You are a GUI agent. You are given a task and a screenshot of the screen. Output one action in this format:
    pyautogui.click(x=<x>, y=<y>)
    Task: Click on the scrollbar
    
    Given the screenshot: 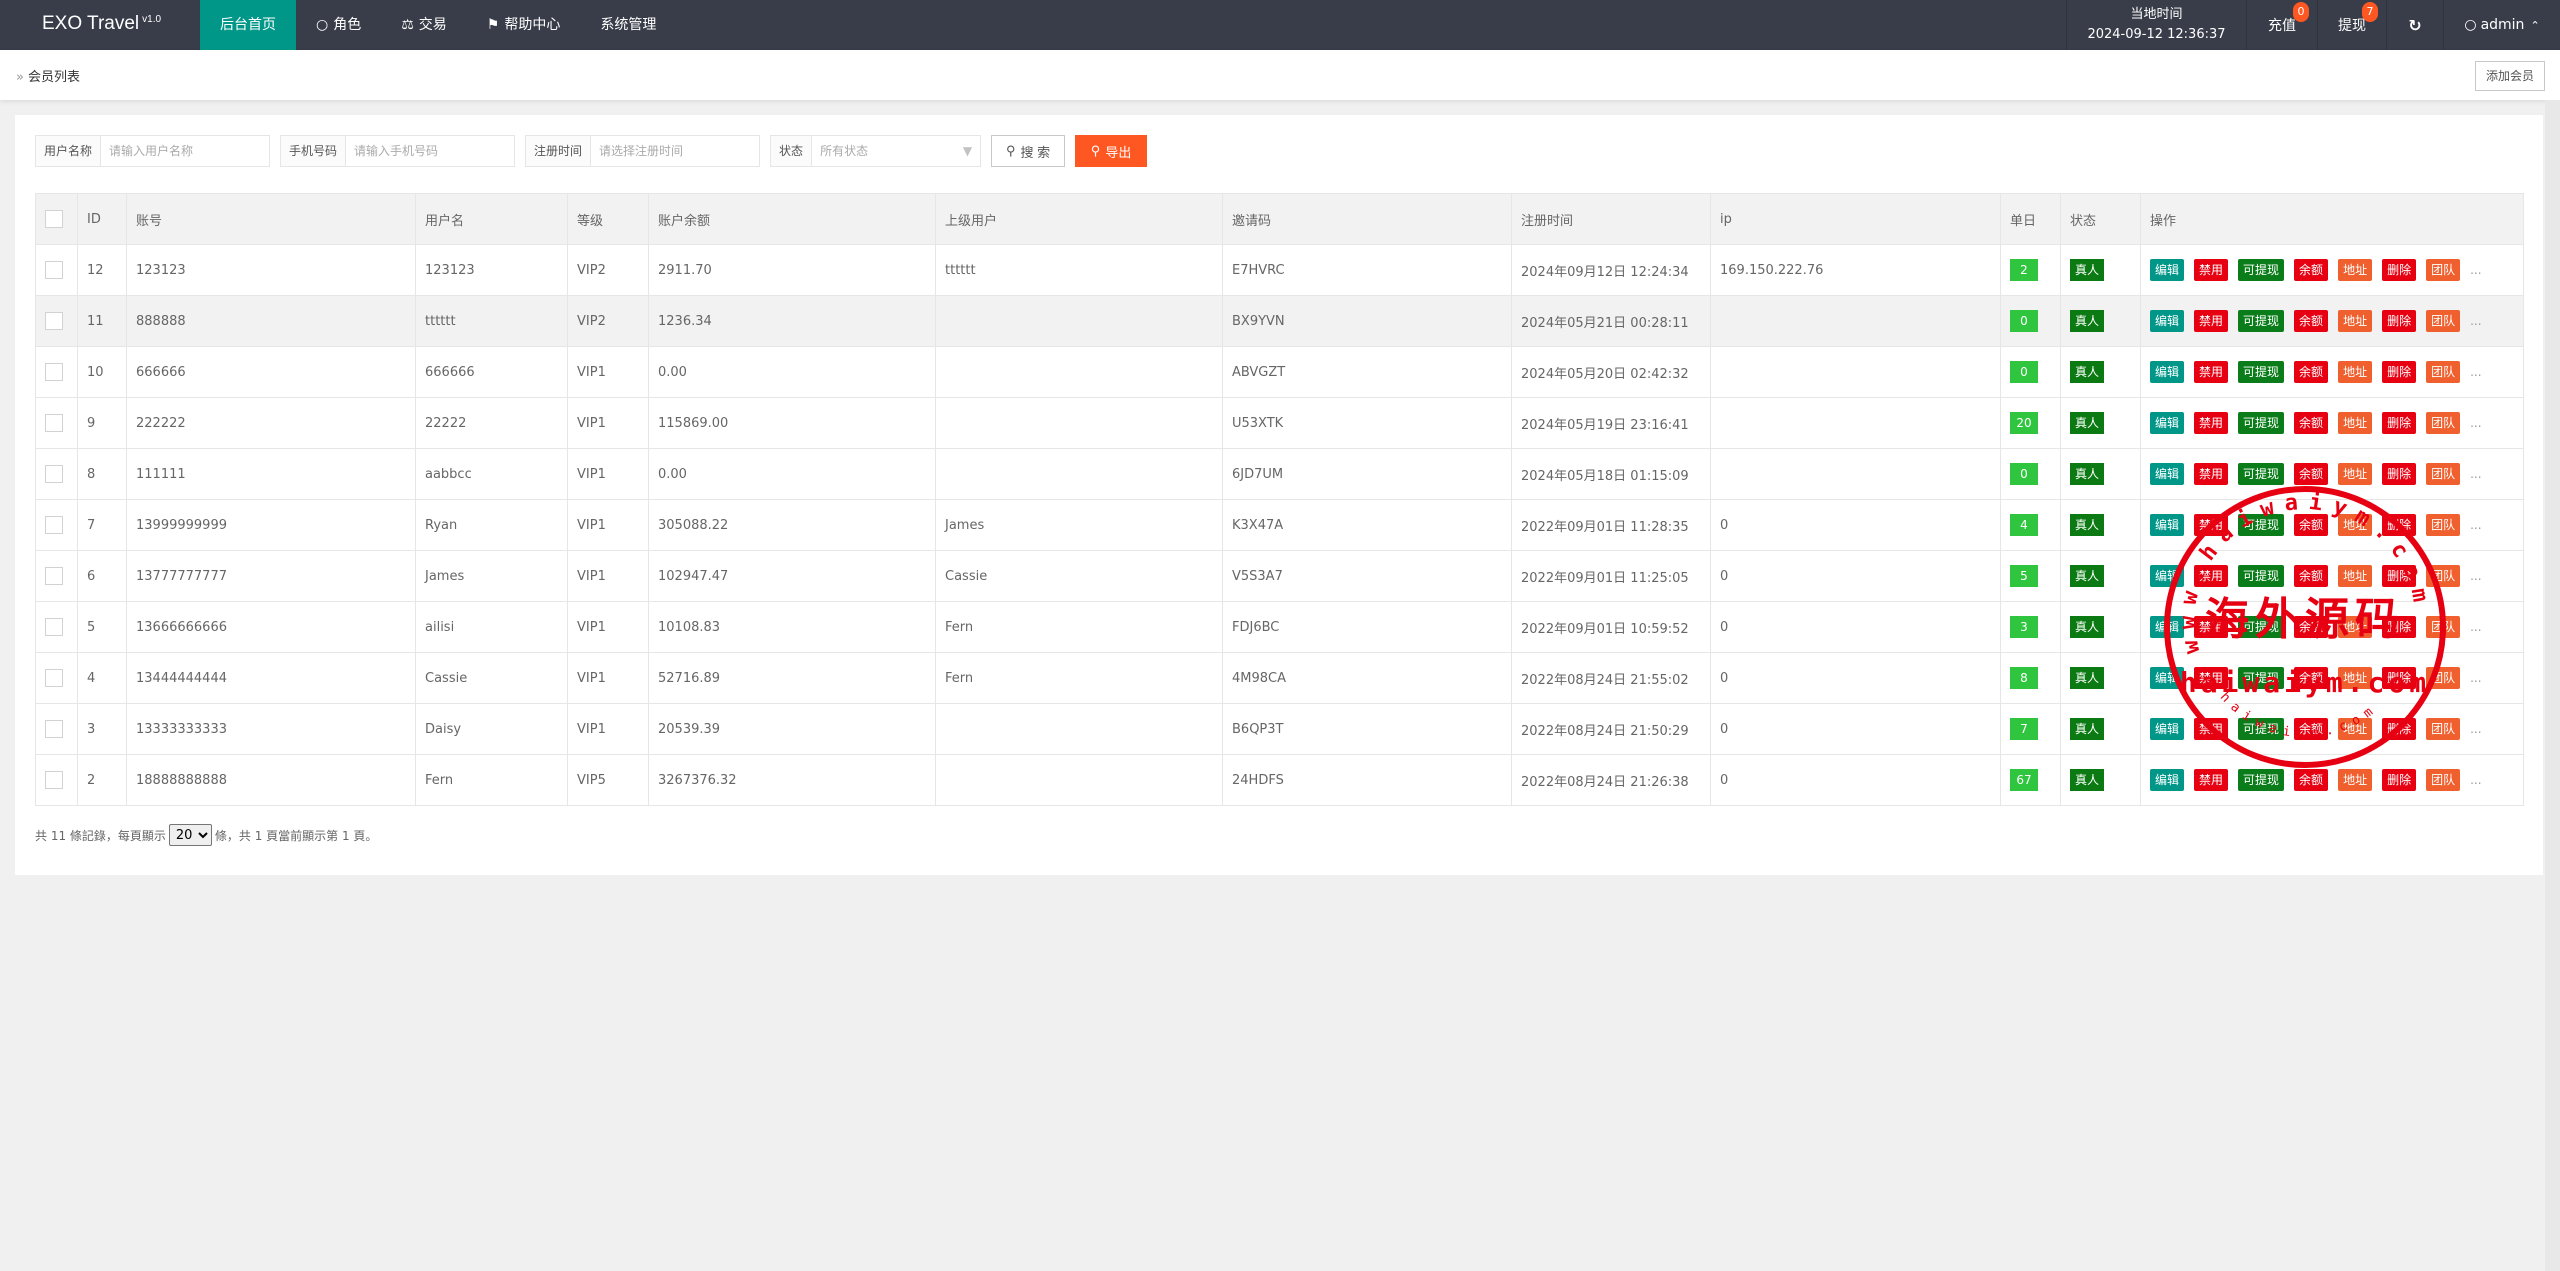 What is the action you would take?
    pyautogui.click(x=2552, y=685)
    